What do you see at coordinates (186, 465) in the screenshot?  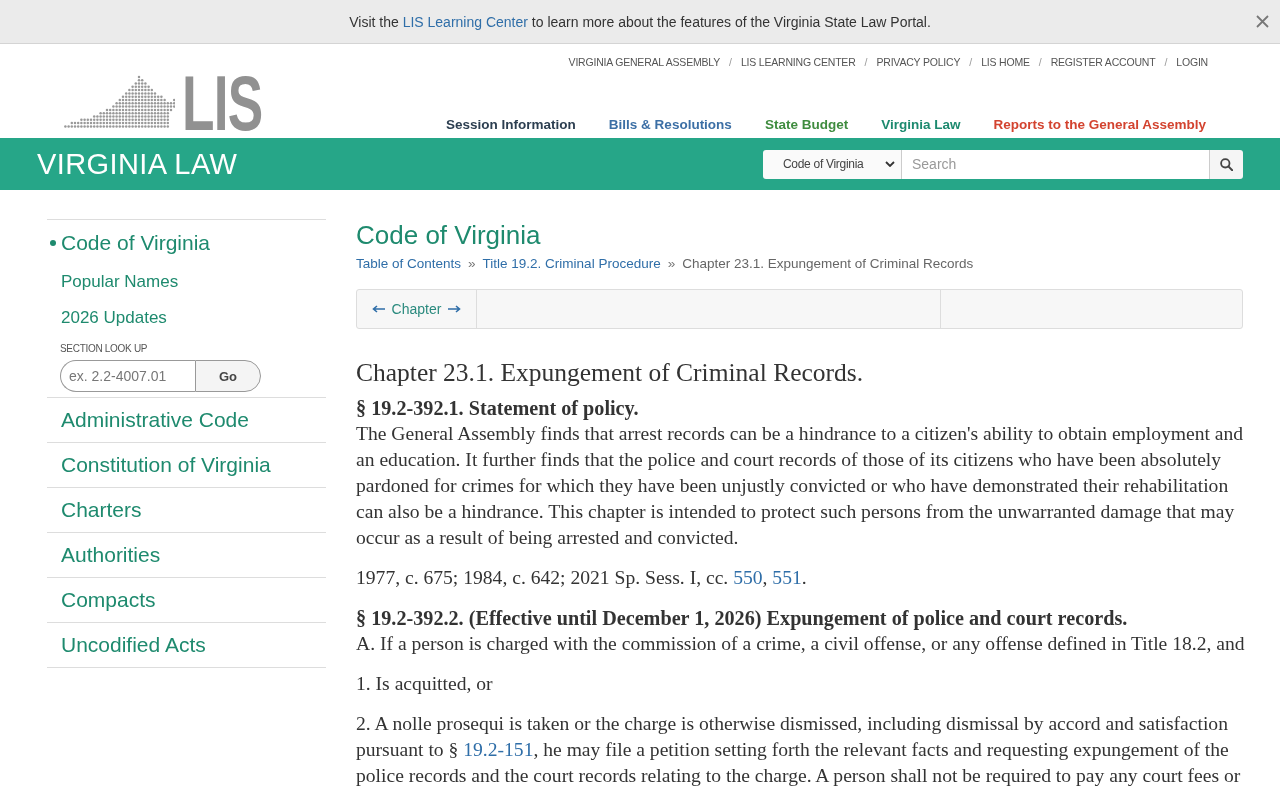 I see `sidebar-link: Constitution of Virginia` at bounding box center [186, 465].